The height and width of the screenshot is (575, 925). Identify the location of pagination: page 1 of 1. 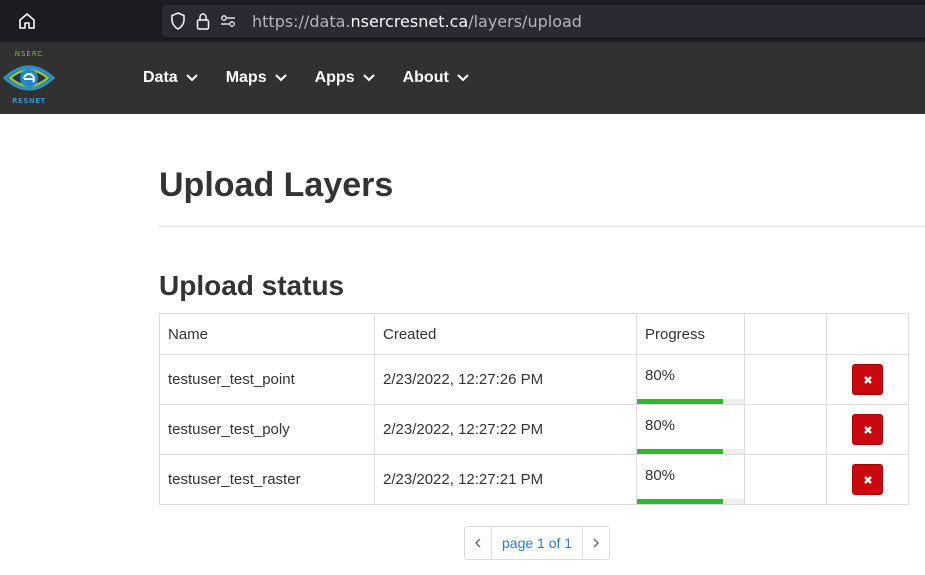
(537, 543).